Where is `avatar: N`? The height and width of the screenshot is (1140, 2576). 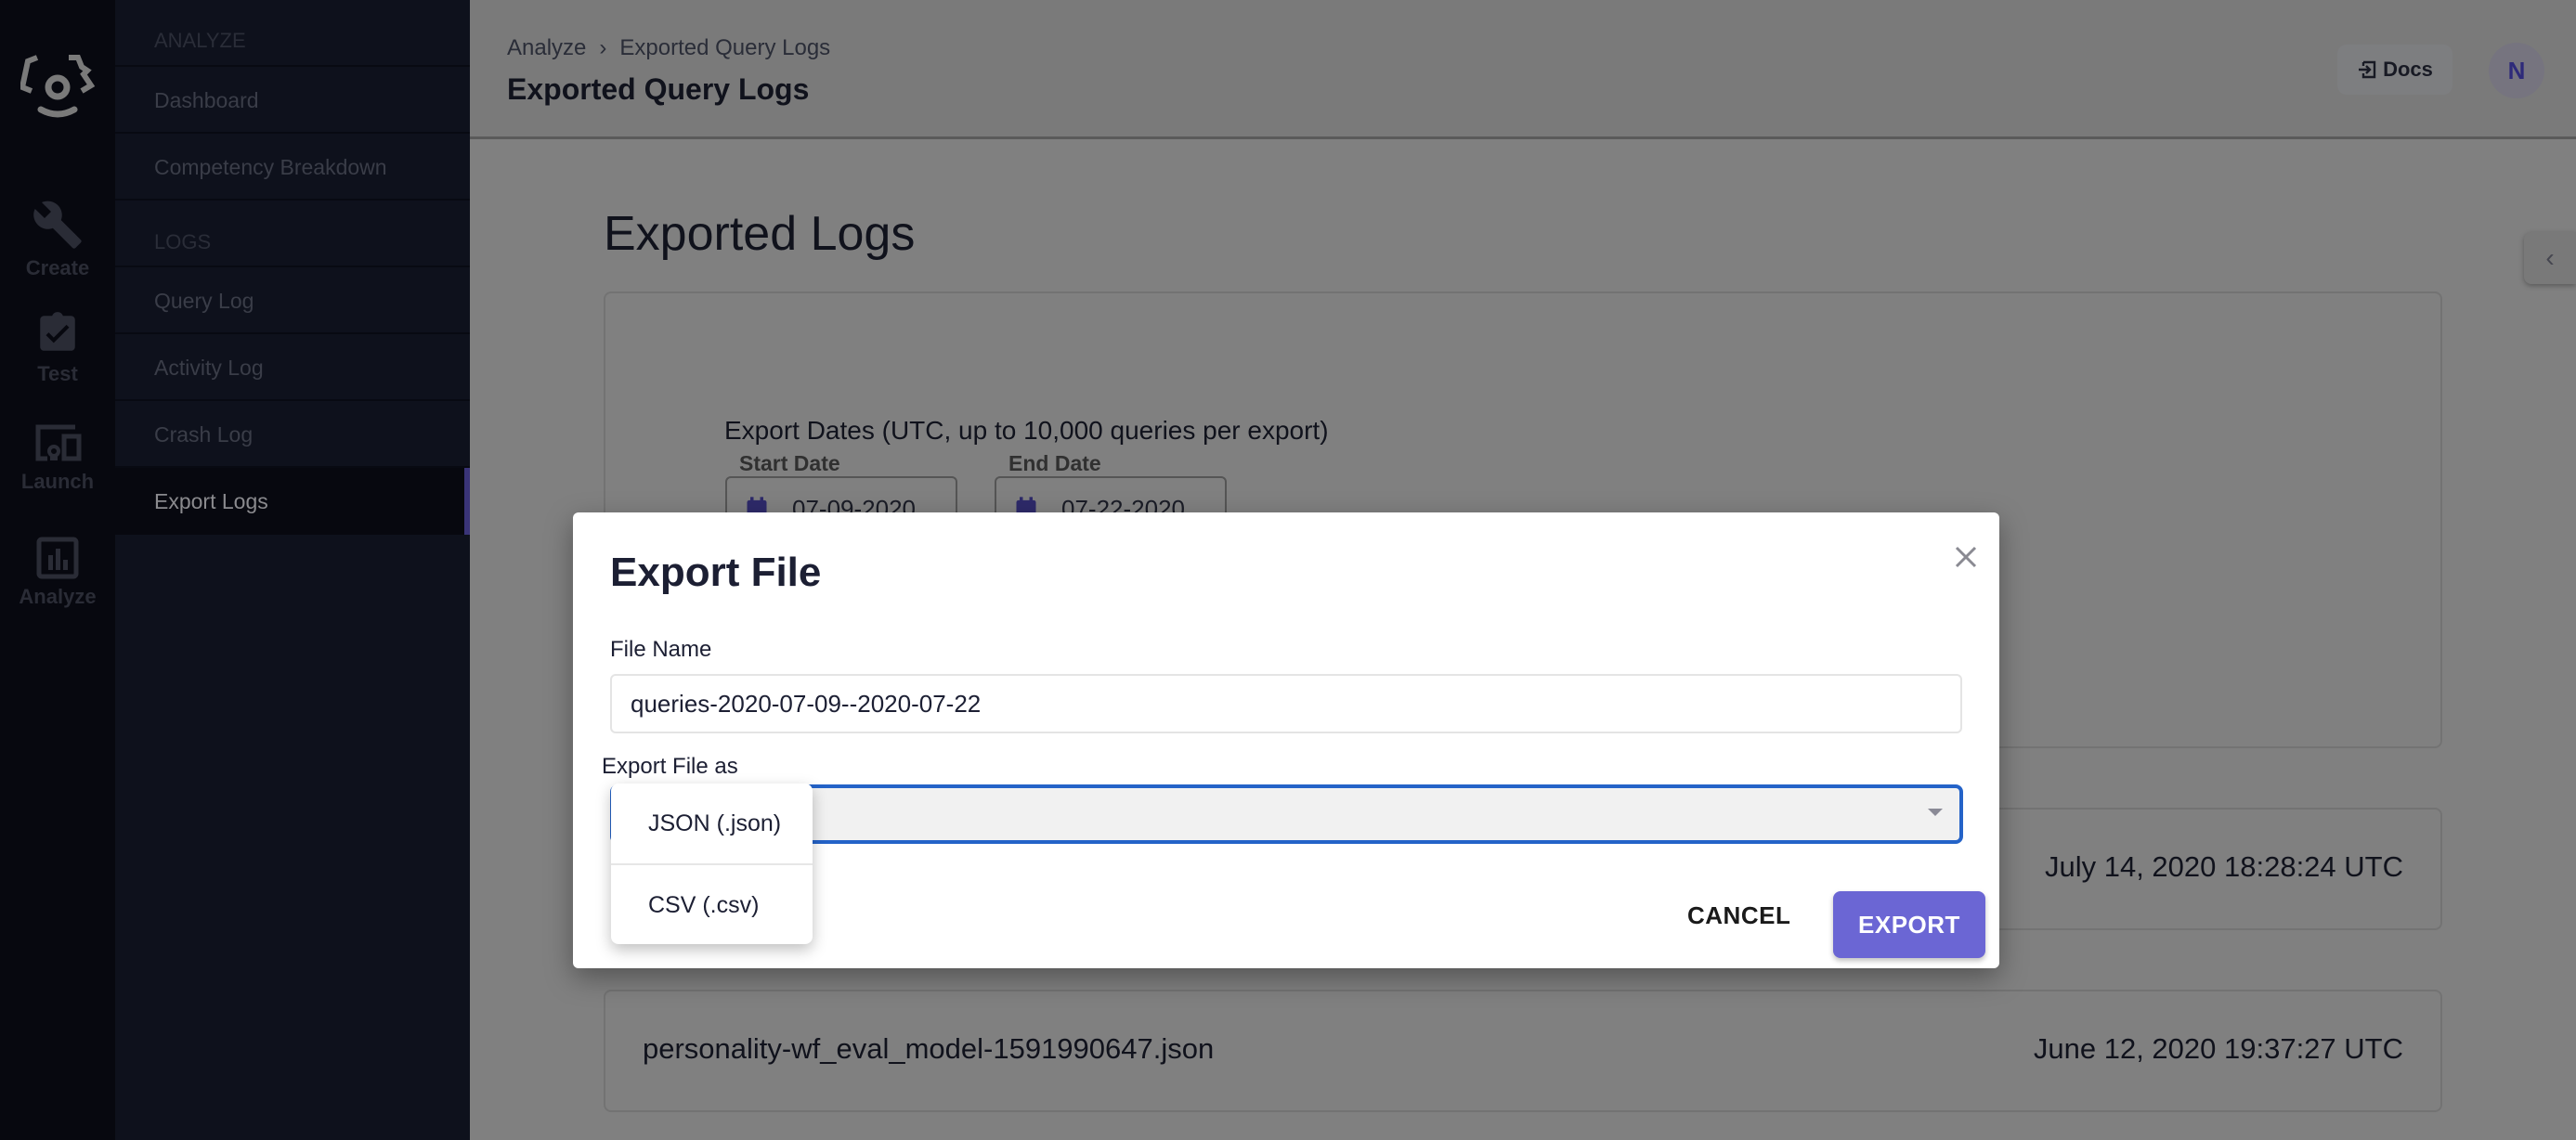
avatar: N is located at coordinates (2516, 70).